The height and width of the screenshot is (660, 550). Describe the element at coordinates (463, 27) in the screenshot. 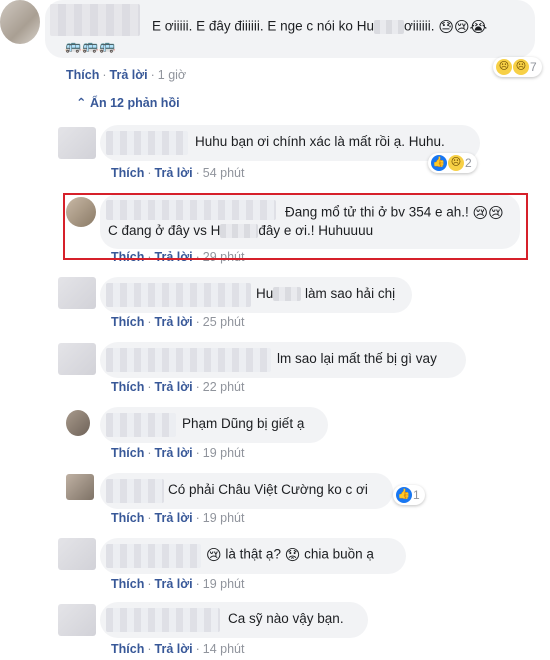

I see `emoji-group: 😓😢😭` at that location.